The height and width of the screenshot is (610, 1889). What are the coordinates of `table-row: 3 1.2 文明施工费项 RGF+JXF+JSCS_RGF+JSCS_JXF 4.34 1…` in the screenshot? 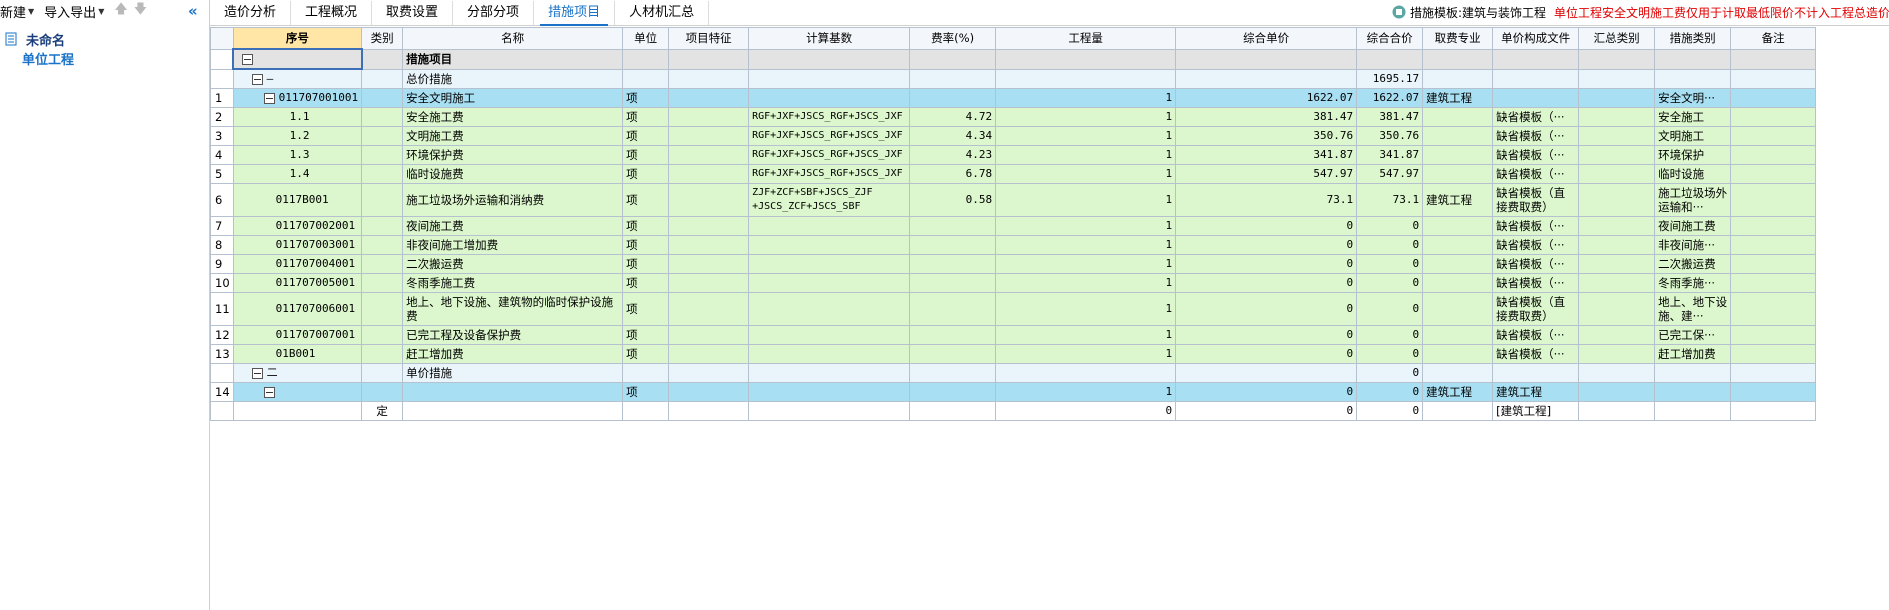 It's located at (1013, 136).